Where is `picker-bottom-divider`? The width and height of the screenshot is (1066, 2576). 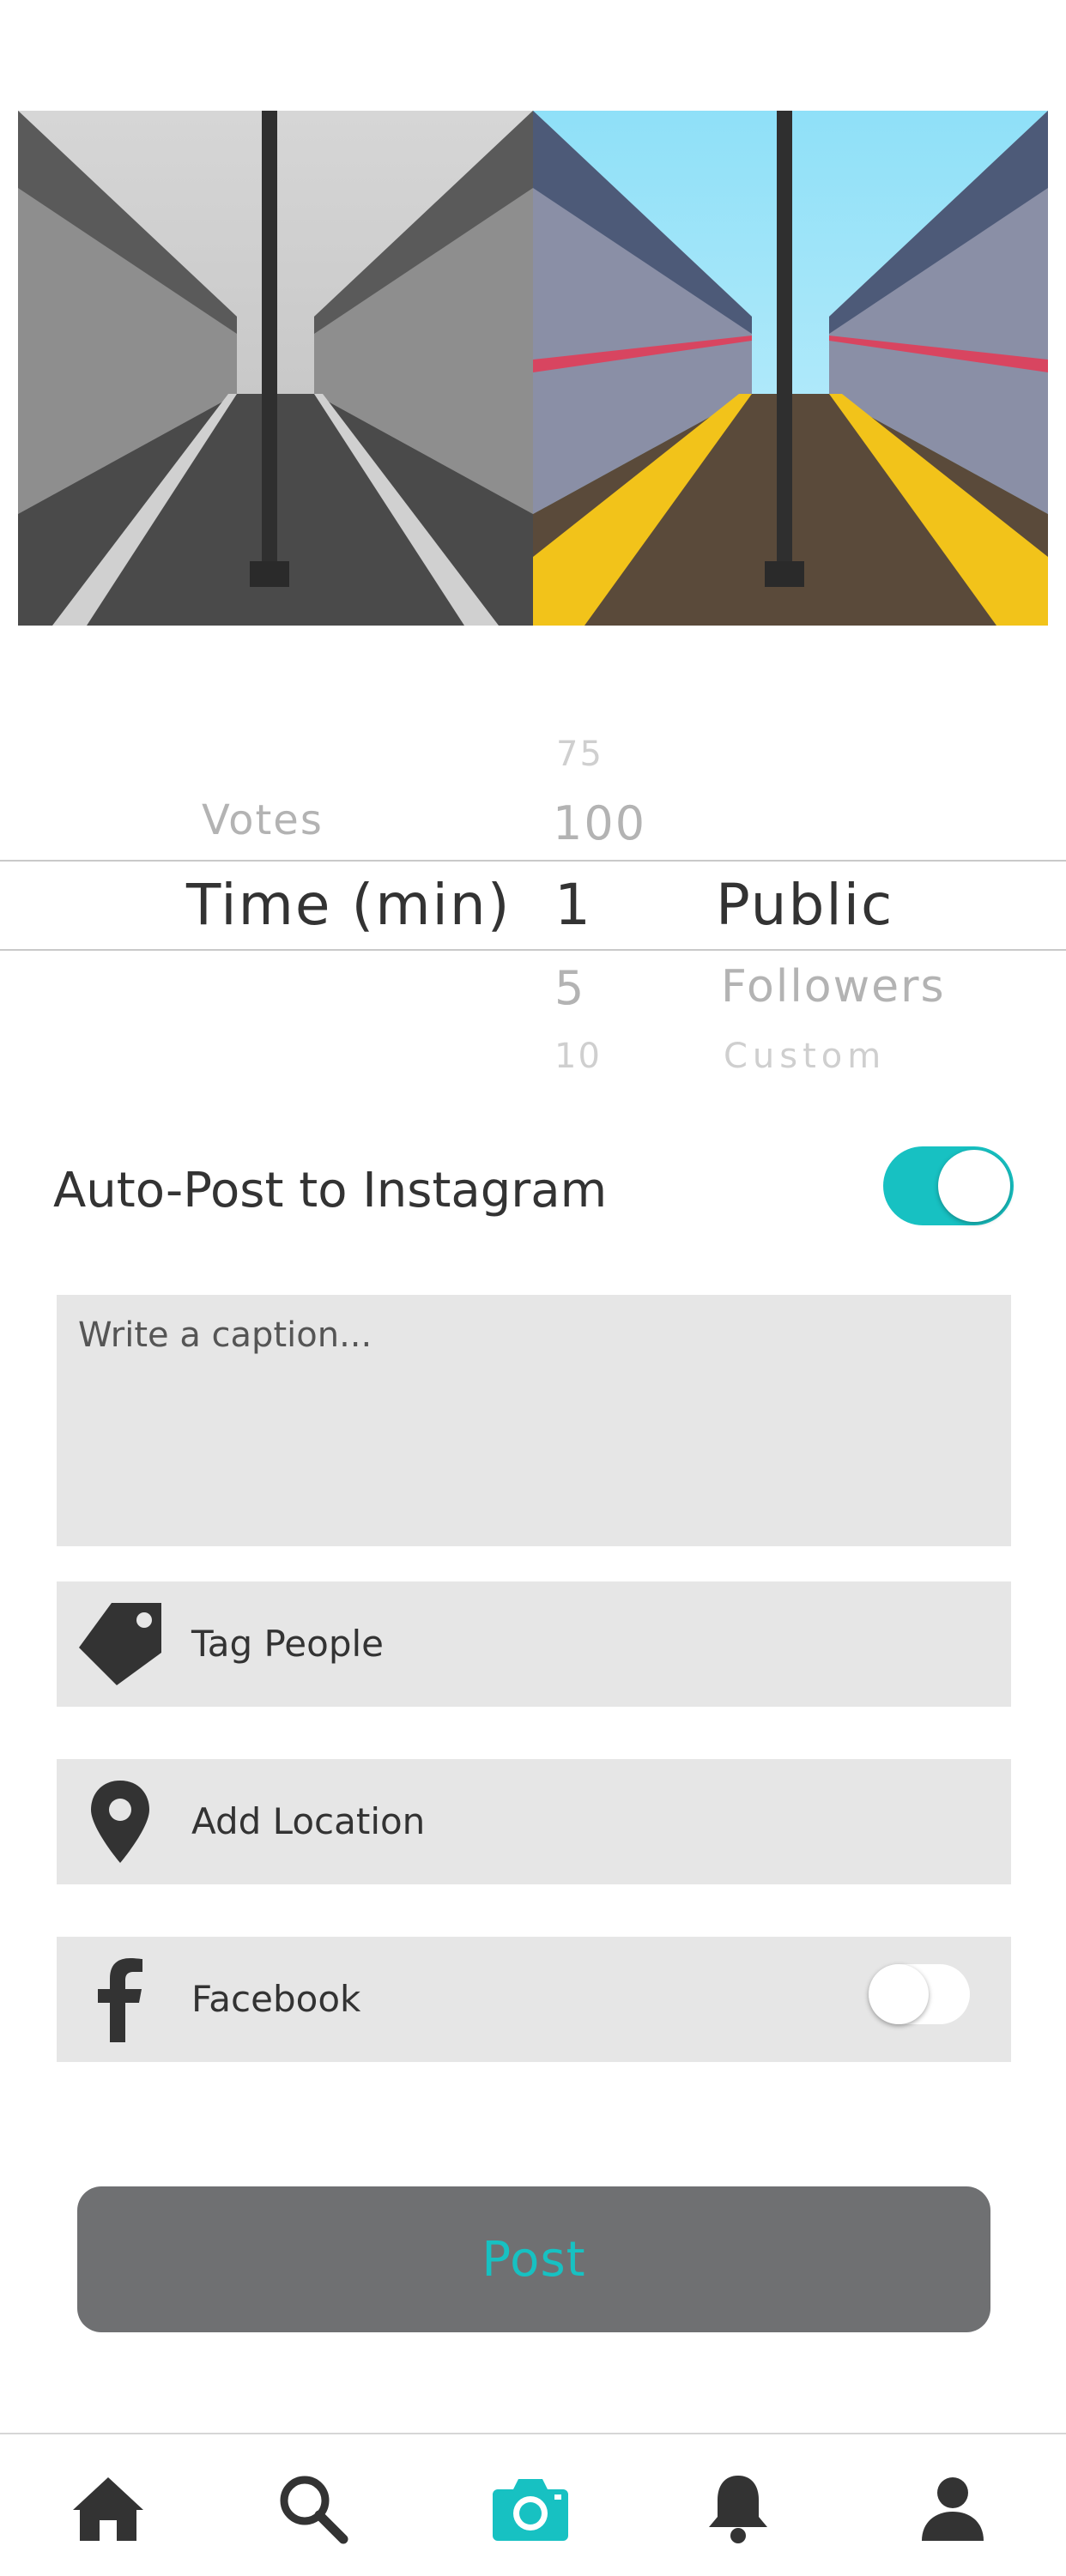 picker-bottom-divider is located at coordinates (533, 950).